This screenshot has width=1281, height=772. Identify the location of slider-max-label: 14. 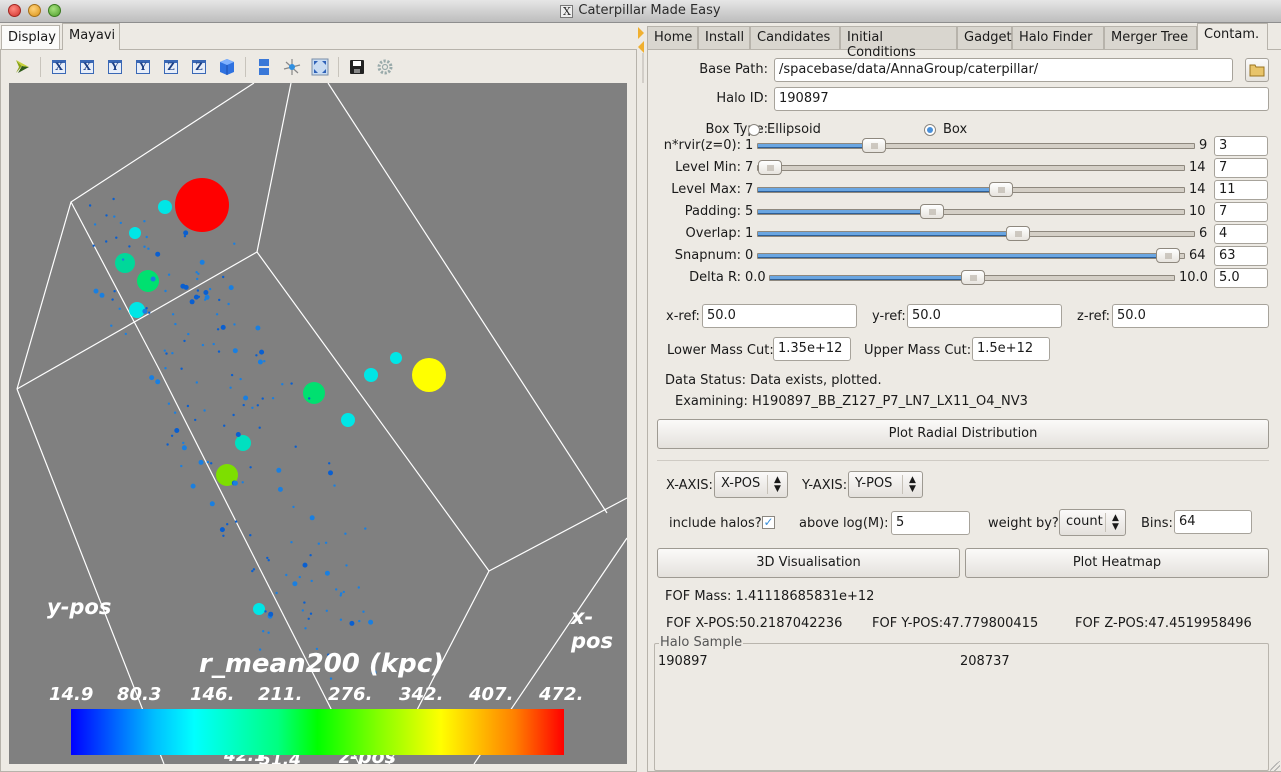
(1197, 189).